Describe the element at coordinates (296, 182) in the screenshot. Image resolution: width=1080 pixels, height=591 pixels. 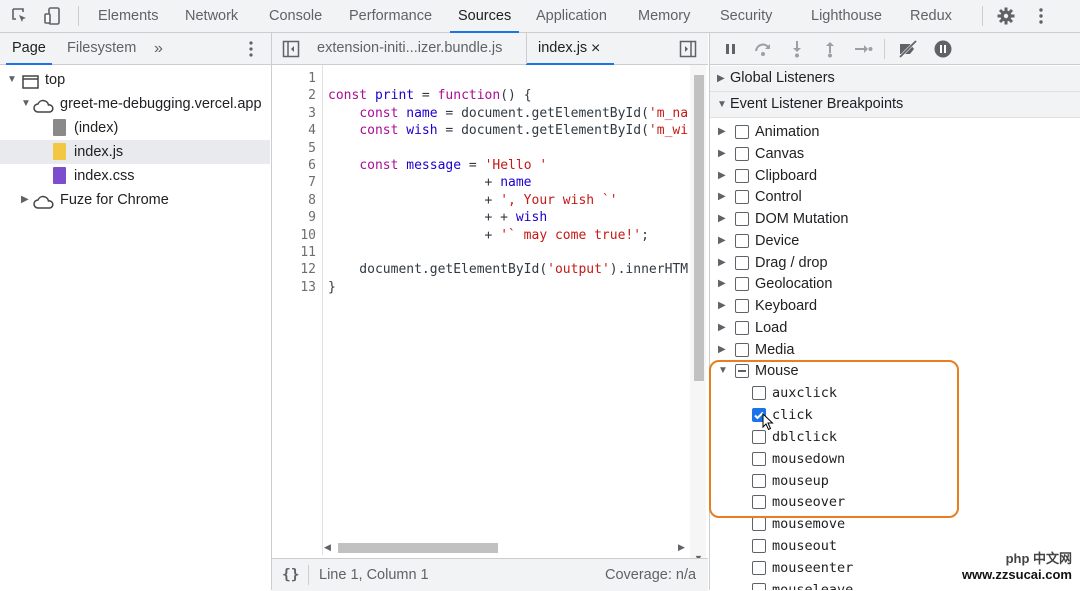
I see `line-number: 7` at that location.